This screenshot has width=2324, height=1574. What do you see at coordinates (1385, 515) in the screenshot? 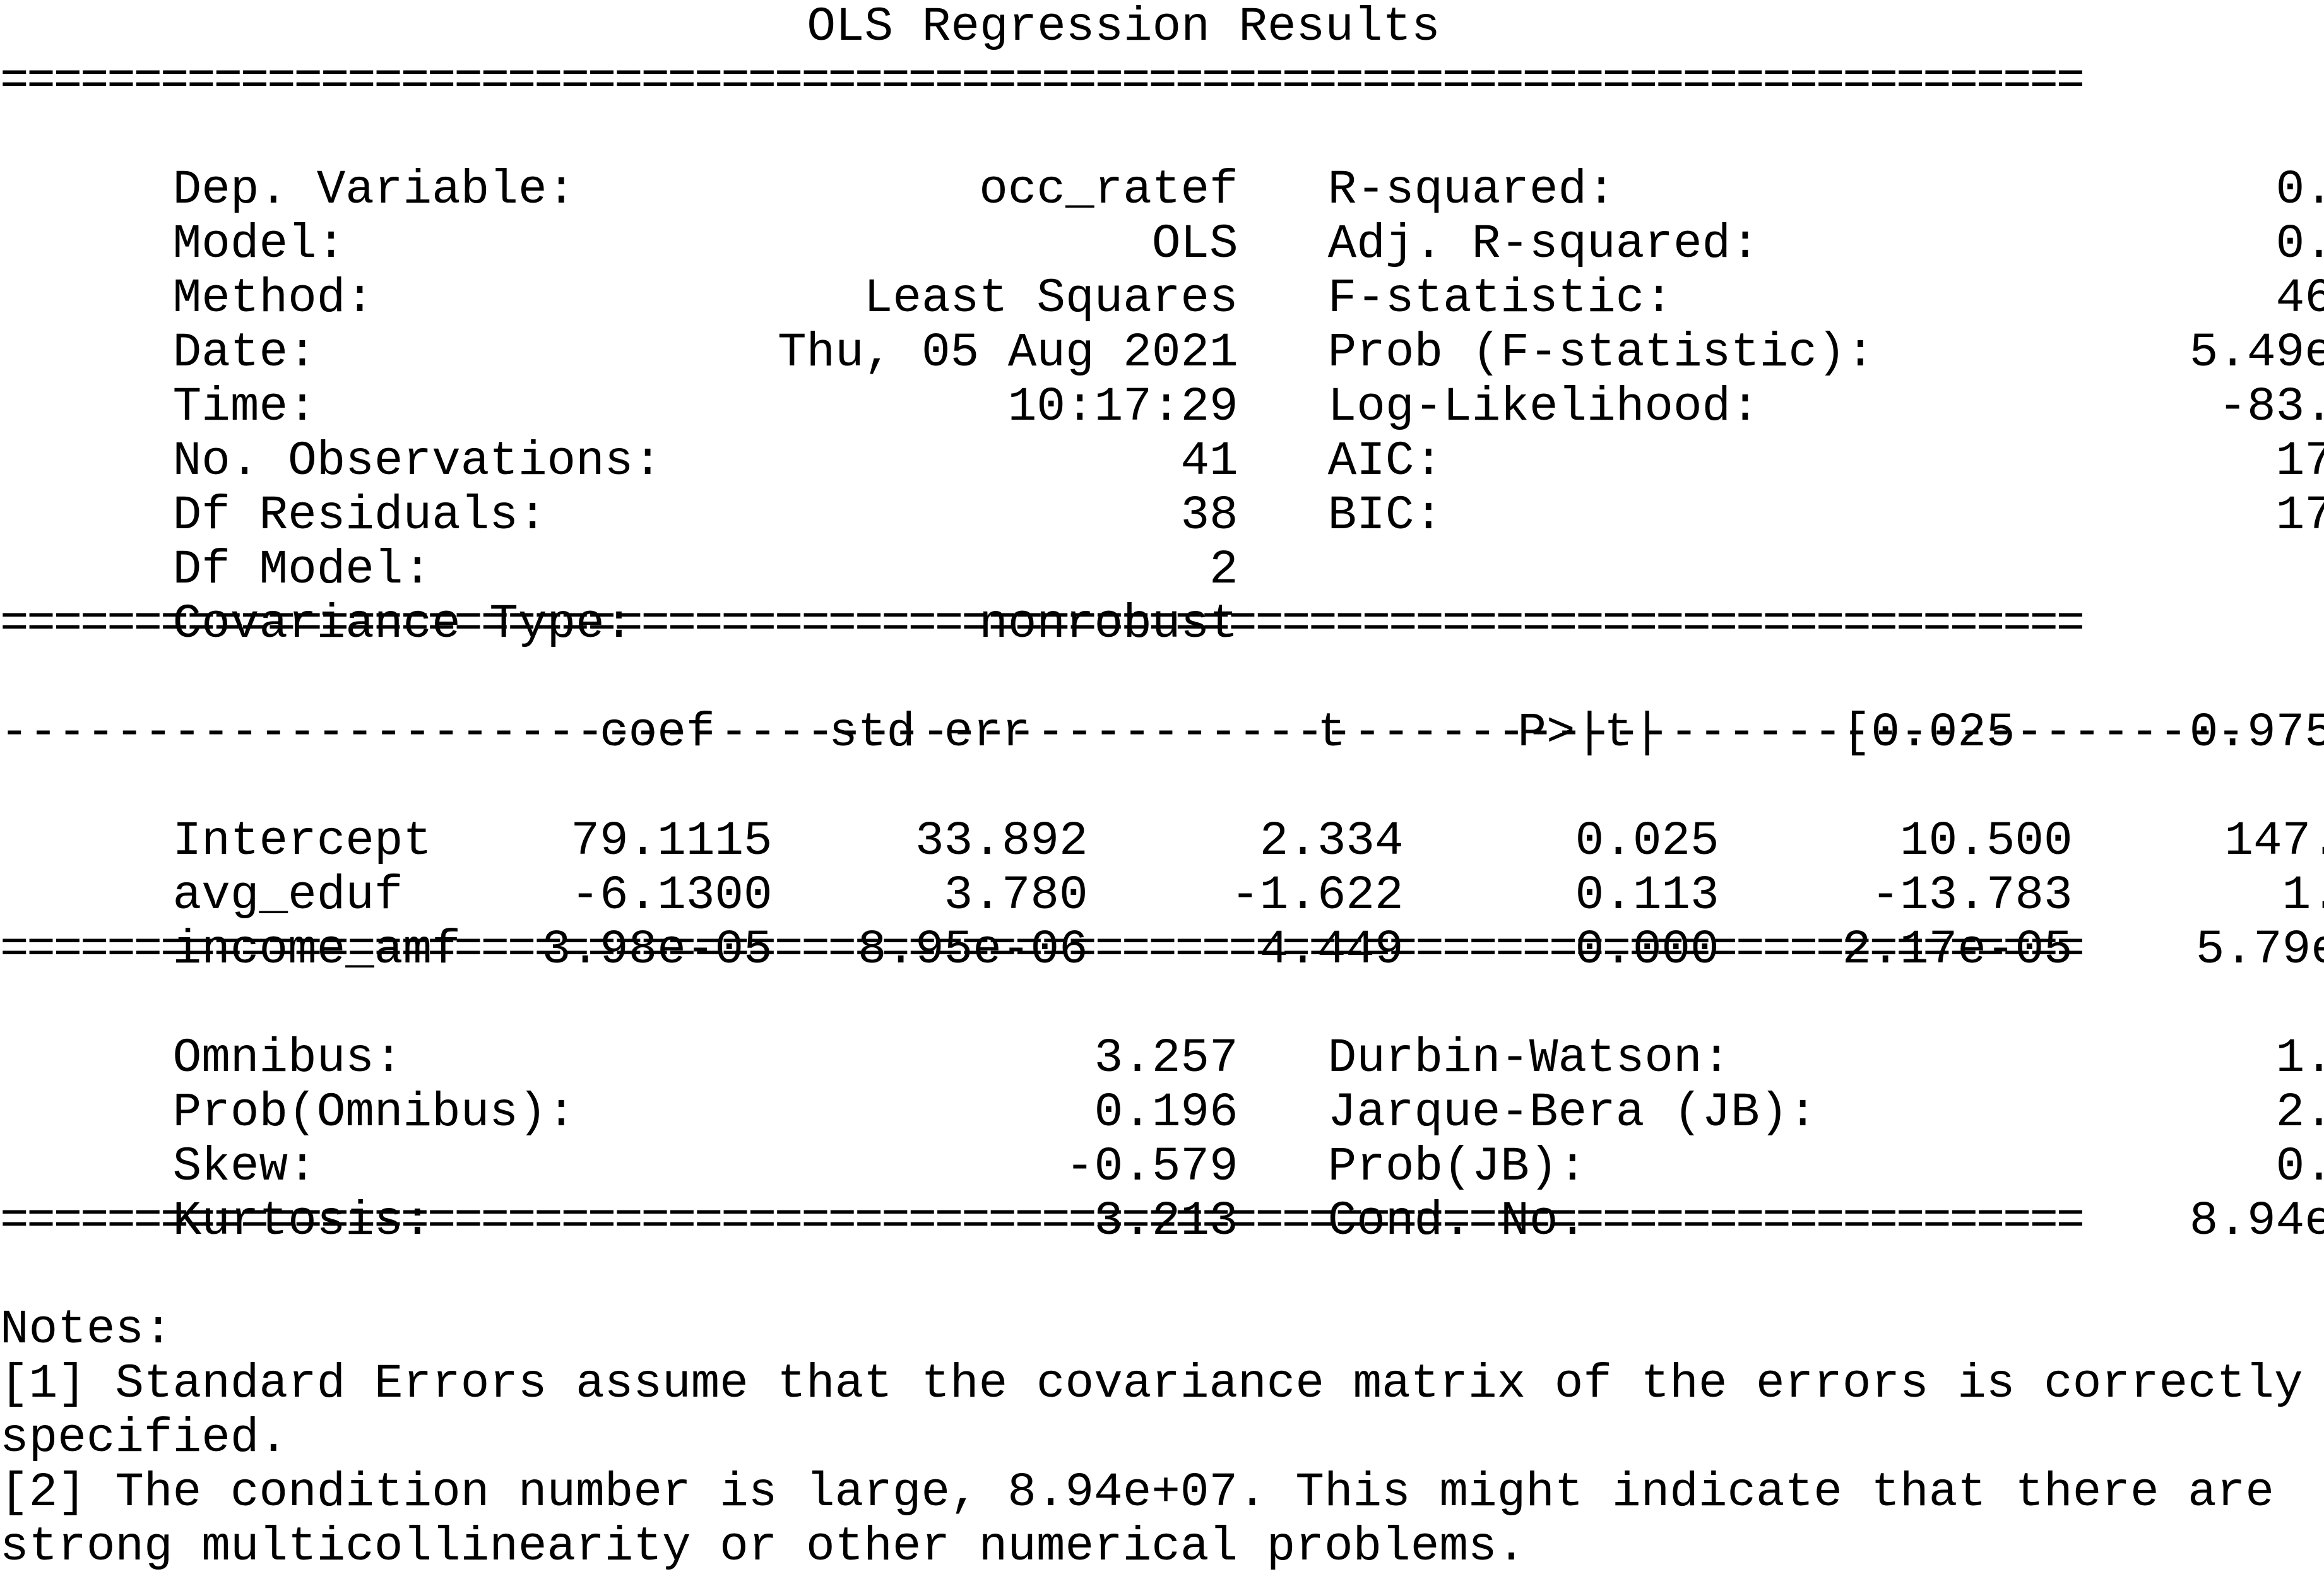
I see `summary-right-label: BIC:` at bounding box center [1385, 515].